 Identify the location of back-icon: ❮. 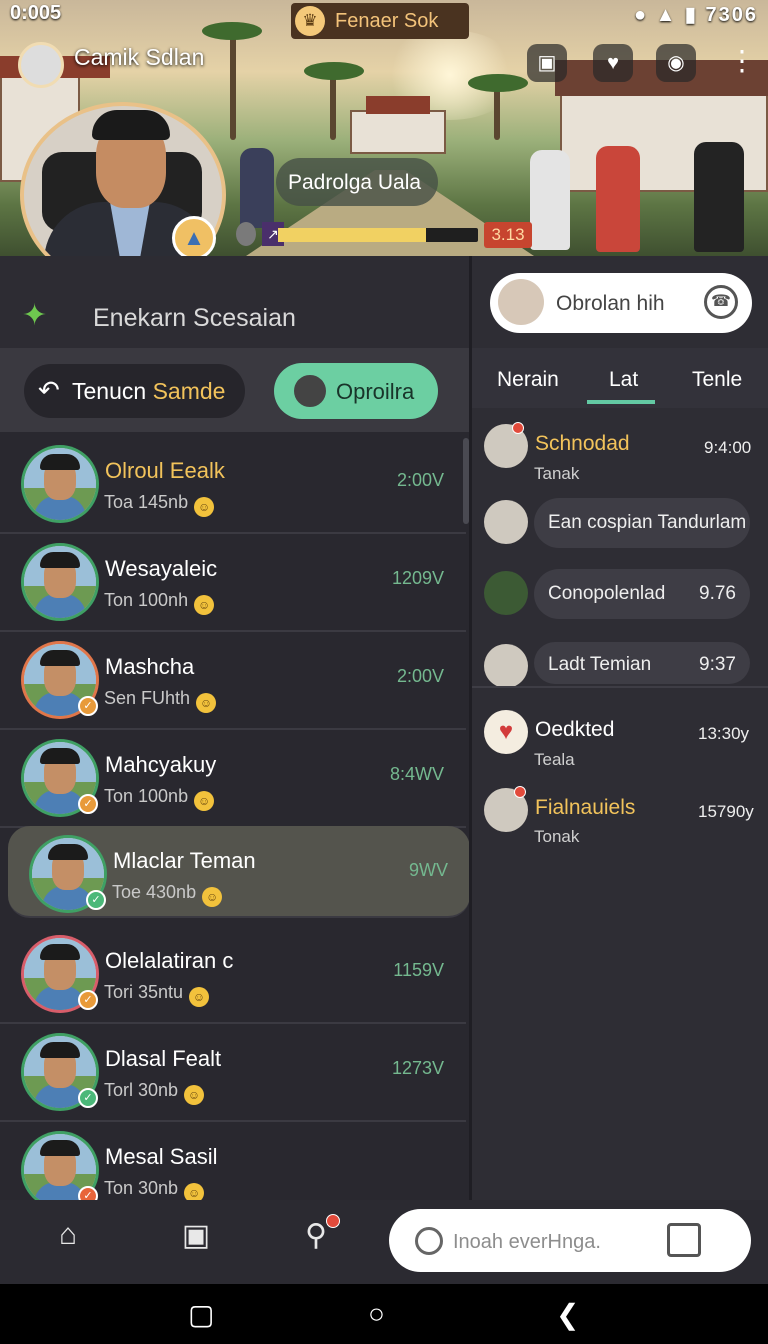
(567, 1314).